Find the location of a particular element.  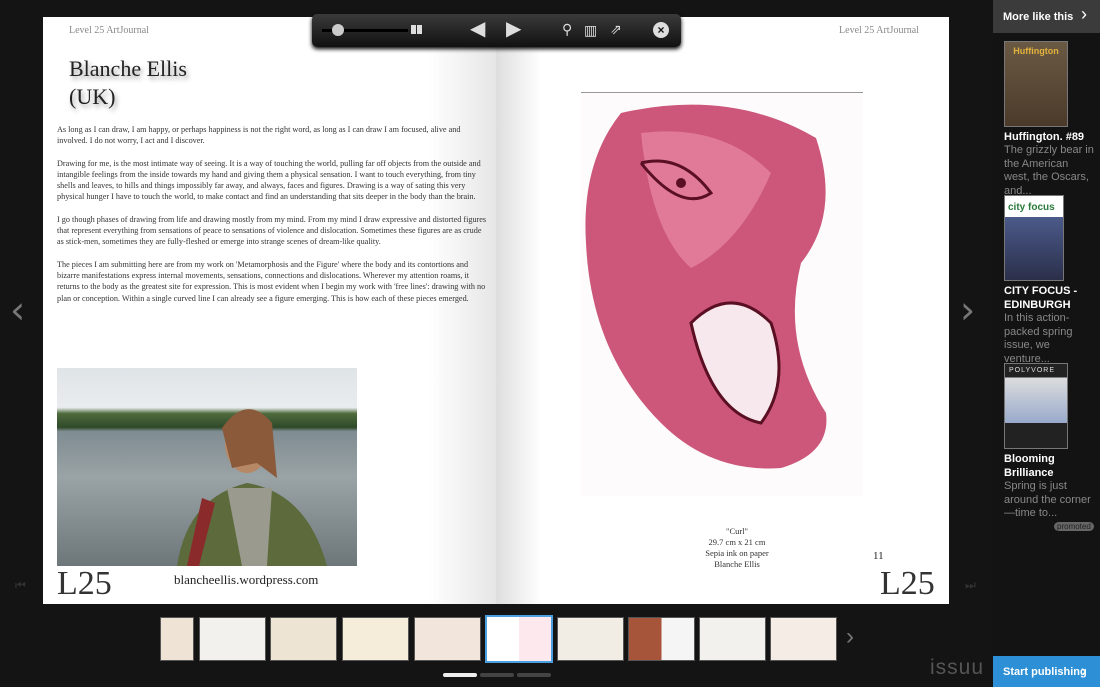

zoom-slider-handle is located at coordinates (338, 30).